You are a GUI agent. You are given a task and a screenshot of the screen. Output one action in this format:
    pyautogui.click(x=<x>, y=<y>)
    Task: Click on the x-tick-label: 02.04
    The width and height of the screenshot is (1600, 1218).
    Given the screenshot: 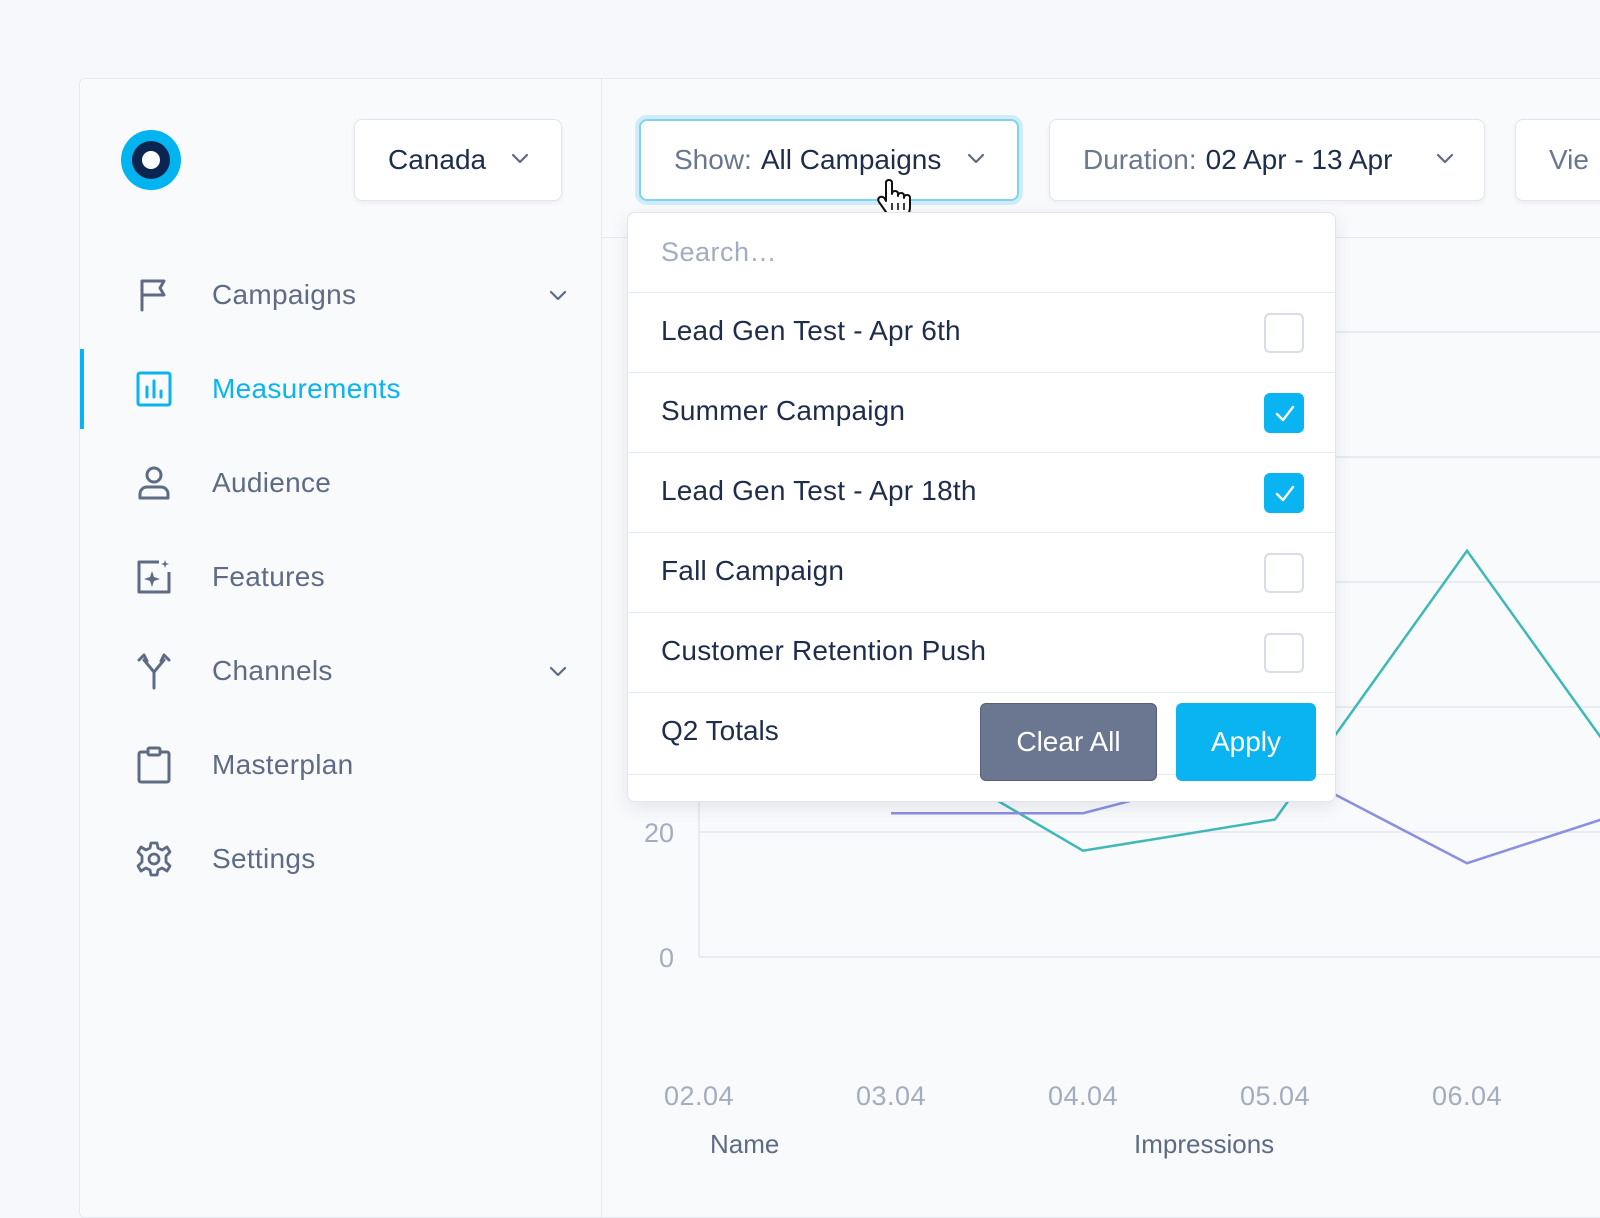 What is the action you would take?
    pyautogui.click(x=699, y=1096)
    